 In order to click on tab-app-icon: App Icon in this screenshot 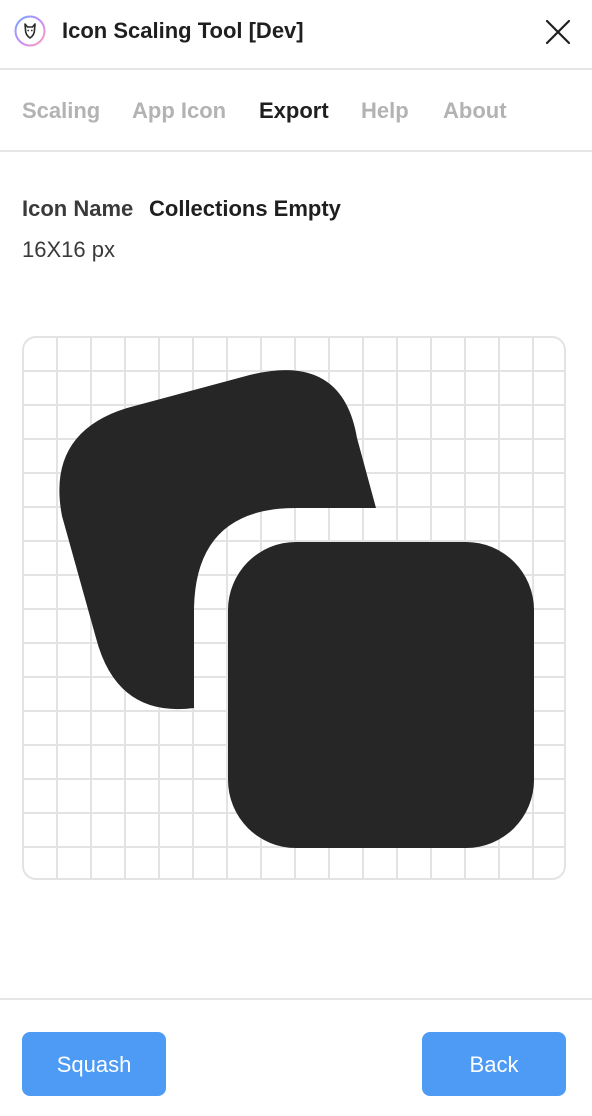, I will do `click(179, 111)`.